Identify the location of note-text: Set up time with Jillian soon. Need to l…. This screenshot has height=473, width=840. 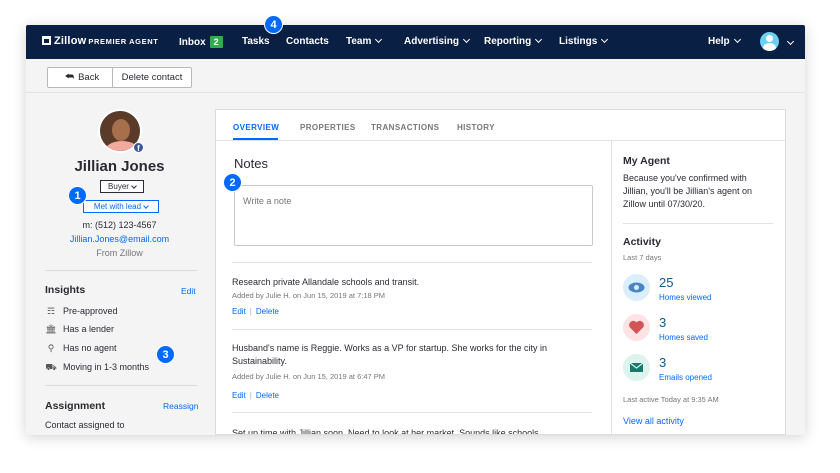
(385, 431).